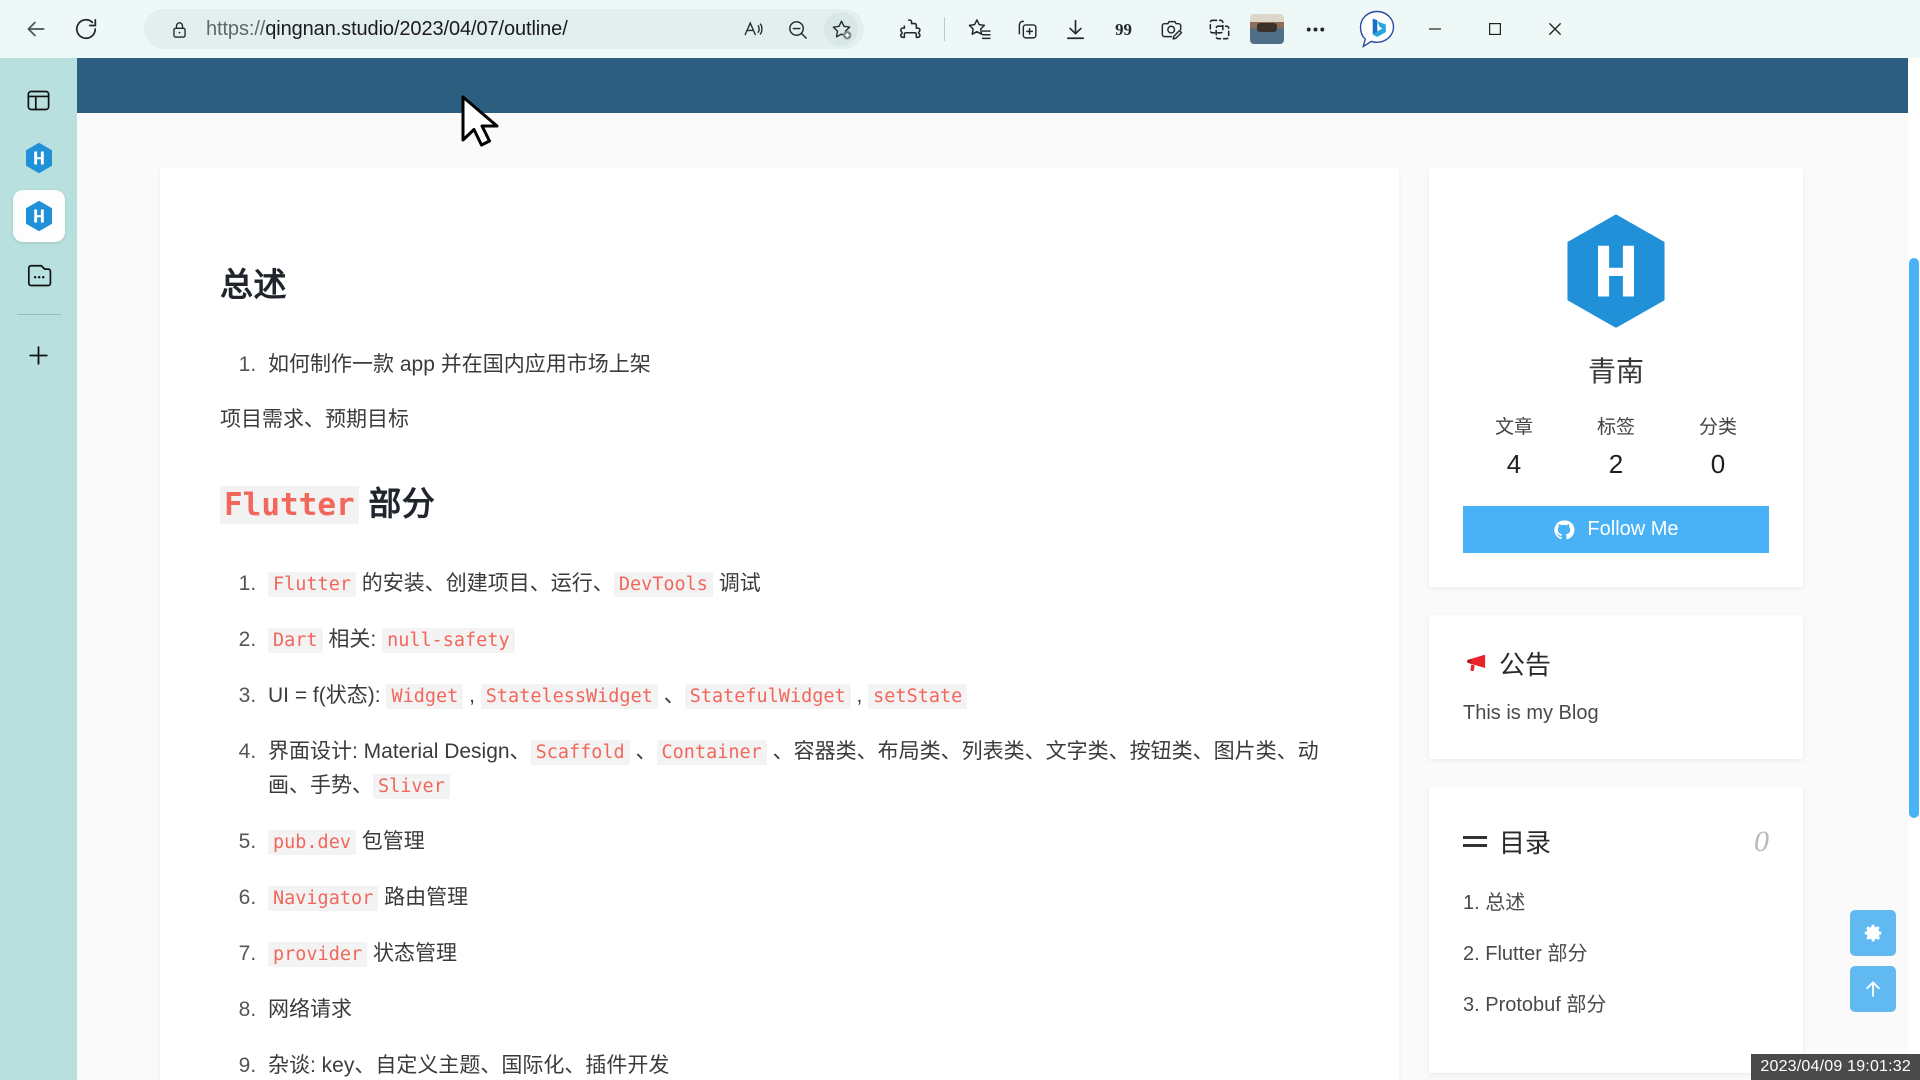 The height and width of the screenshot is (1080, 1920). I want to click on minimize-button, so click(1435, 29).